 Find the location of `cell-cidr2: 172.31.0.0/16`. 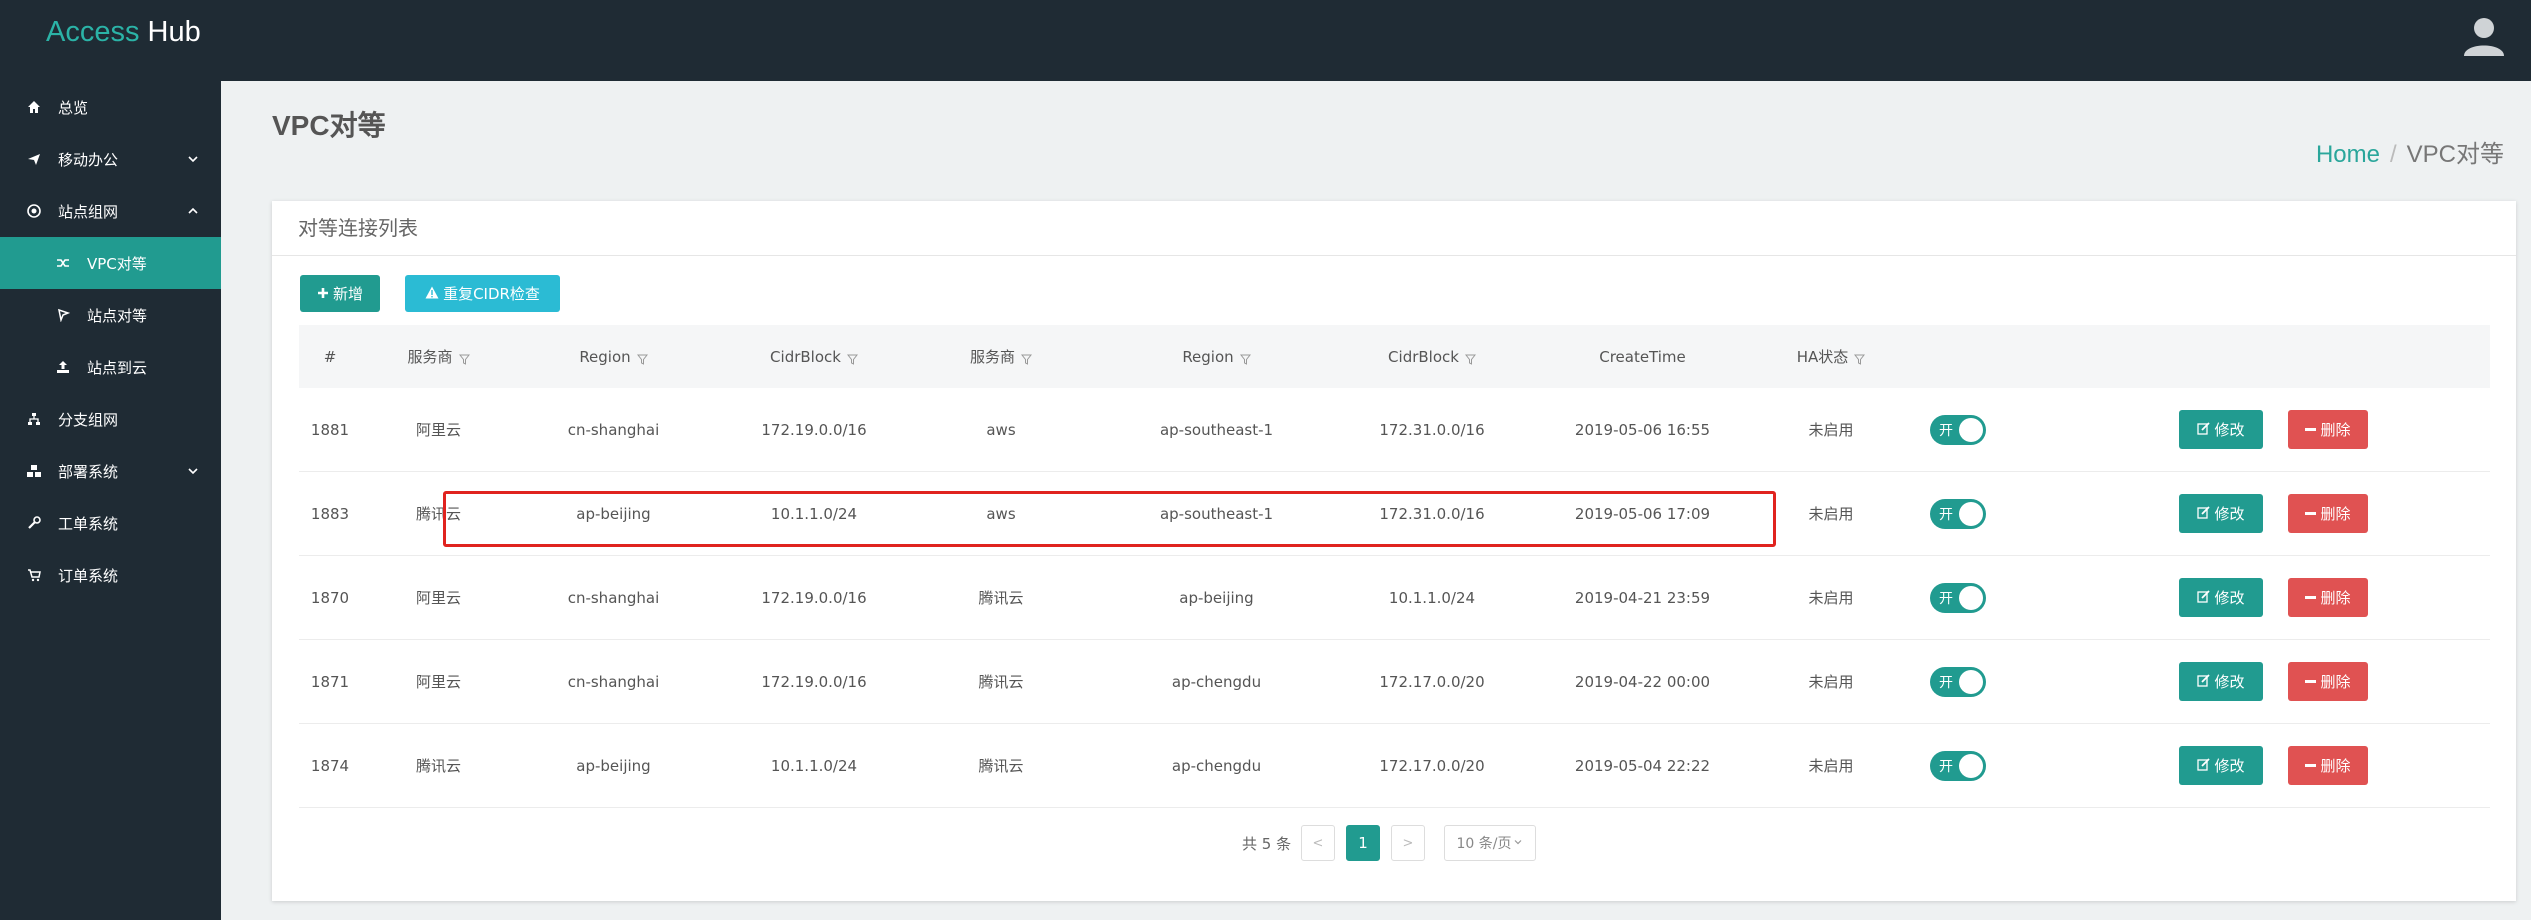

cell-cidr2: 172.31.0.0/16 is located at coordinates (1432, 429).